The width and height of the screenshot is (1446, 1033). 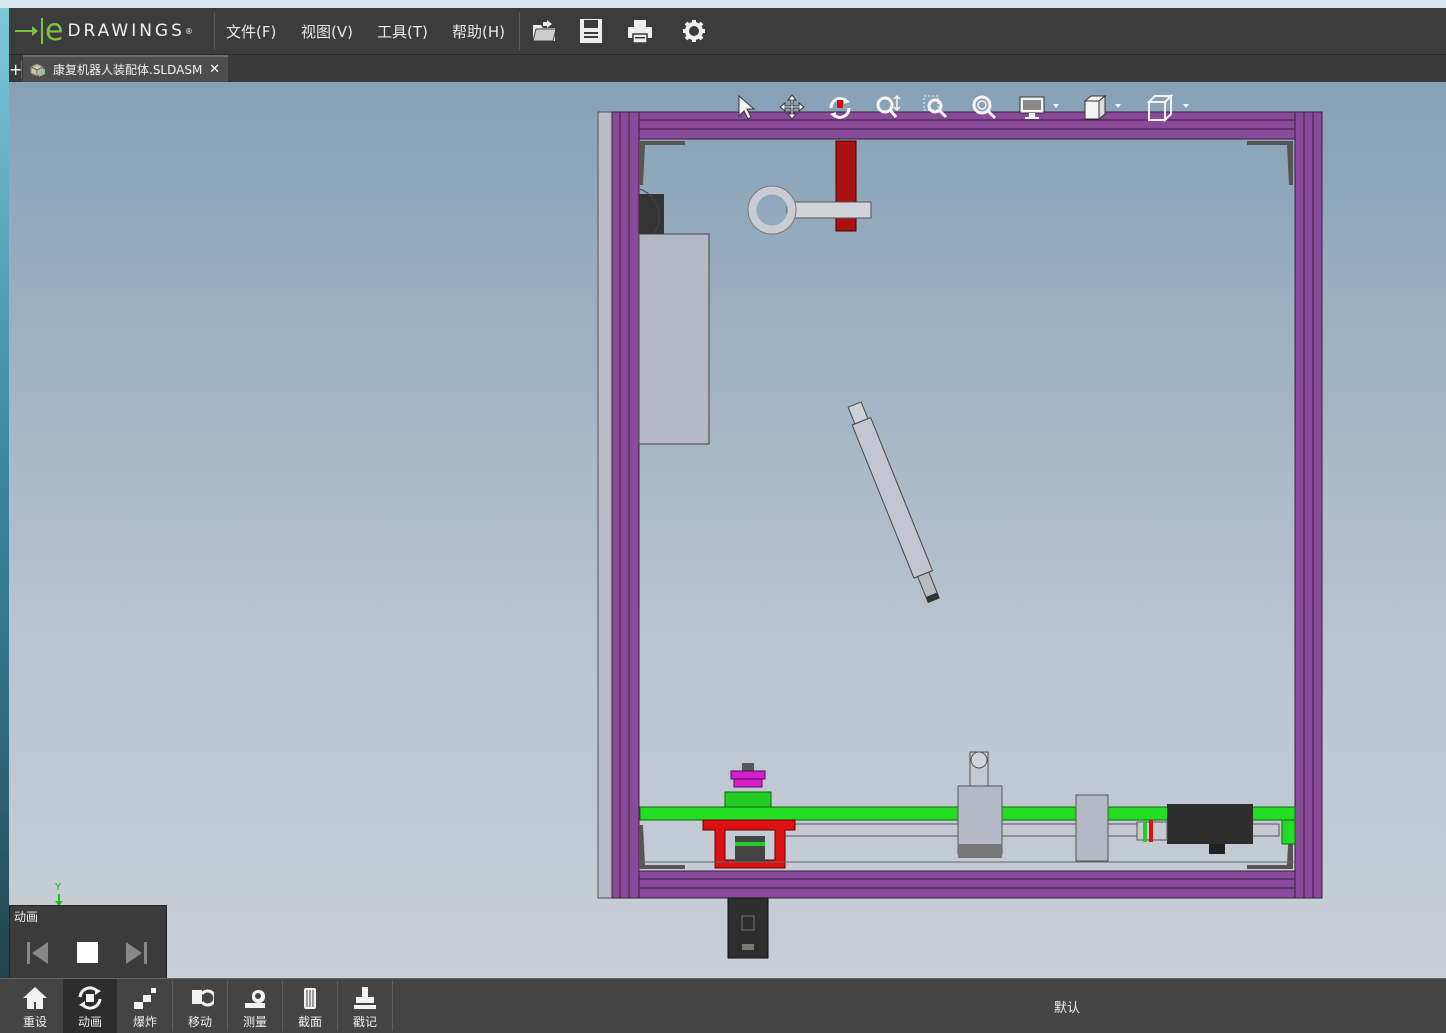 I want to click on zoom-icon, so click(x=984, y=108).